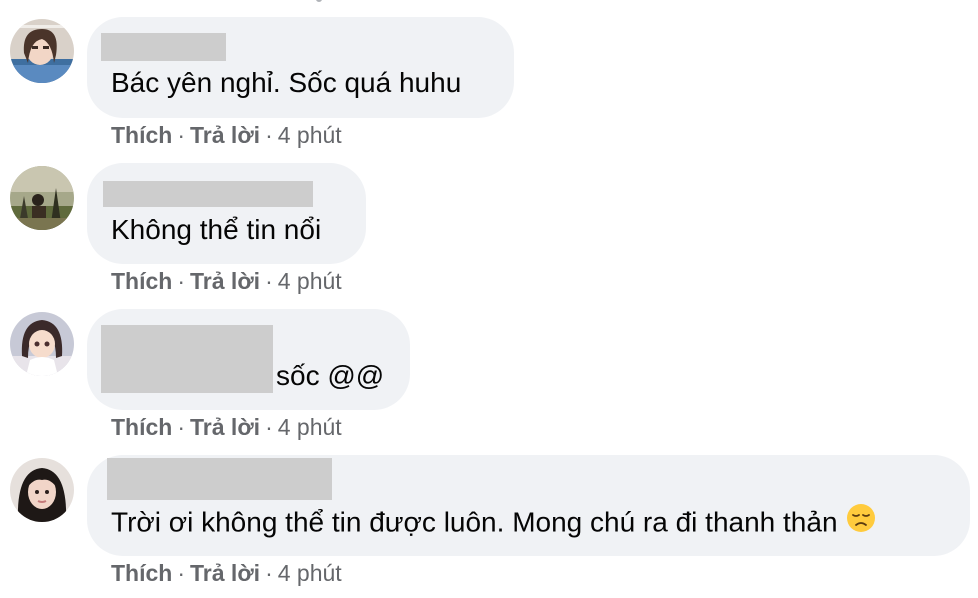 This screenshot has width=978, height=598. I want to click on comment-bubble: sốc @@, so click(248, 359).